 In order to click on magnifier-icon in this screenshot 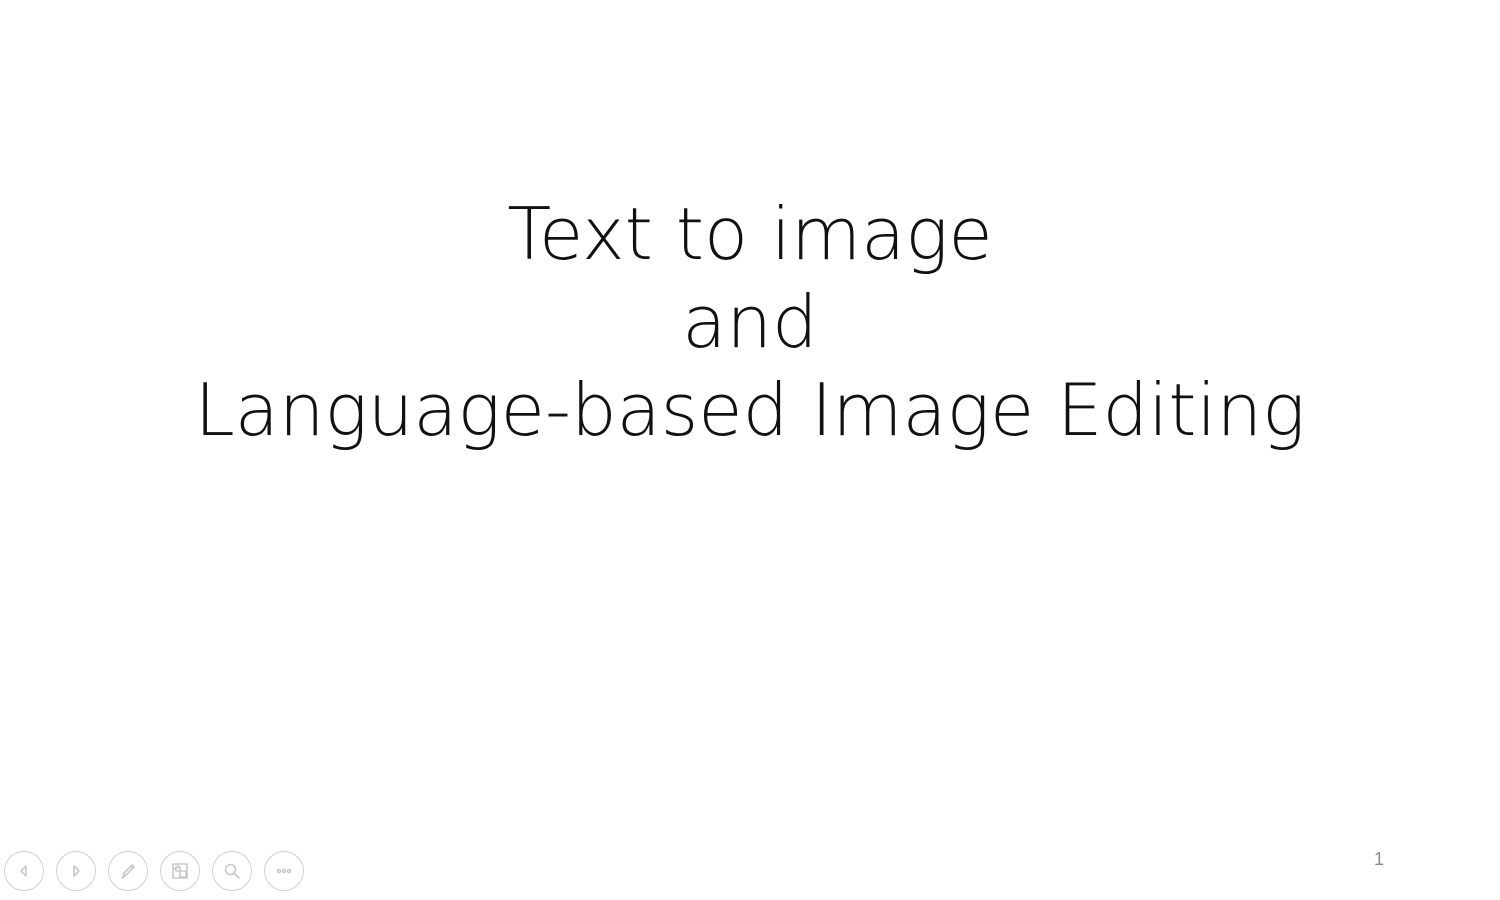, I will do `click(232, 871)`.